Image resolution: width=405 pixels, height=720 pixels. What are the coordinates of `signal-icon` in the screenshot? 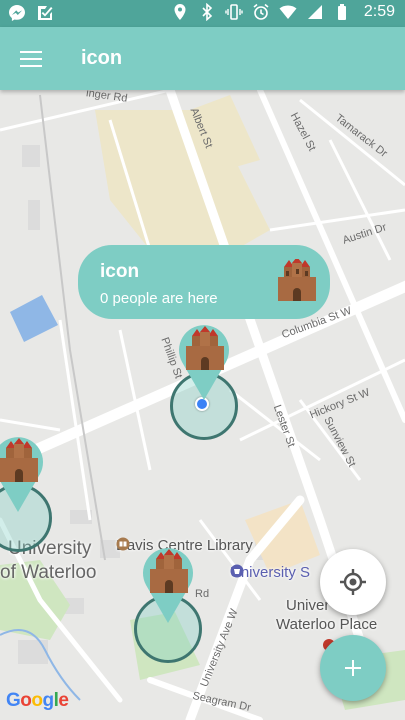 It's located at (314, 12).